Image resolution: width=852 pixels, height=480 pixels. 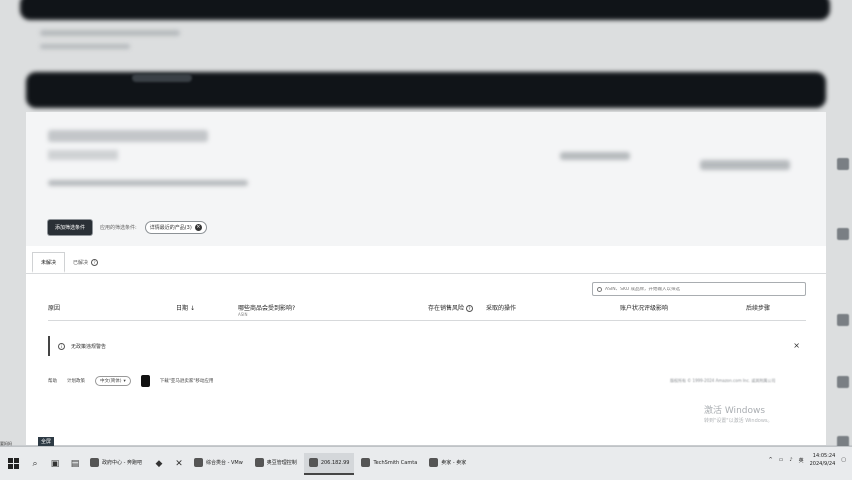 What do you see at coordinates (395, 462) in the screenshot?
I see `taskbar-app-label: TechSmith Camta` at bounding box center [395, 462].